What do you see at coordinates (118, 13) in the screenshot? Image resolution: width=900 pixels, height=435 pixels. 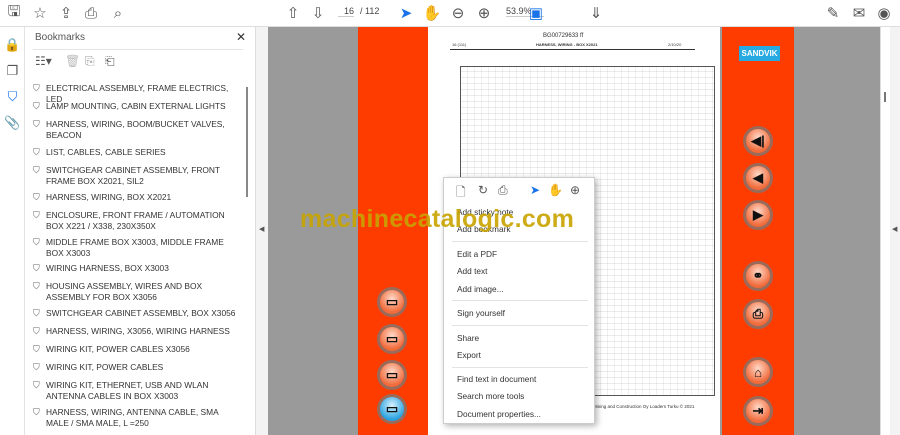 I see `search-icon: ⌕` at bounding box center [118, 13].